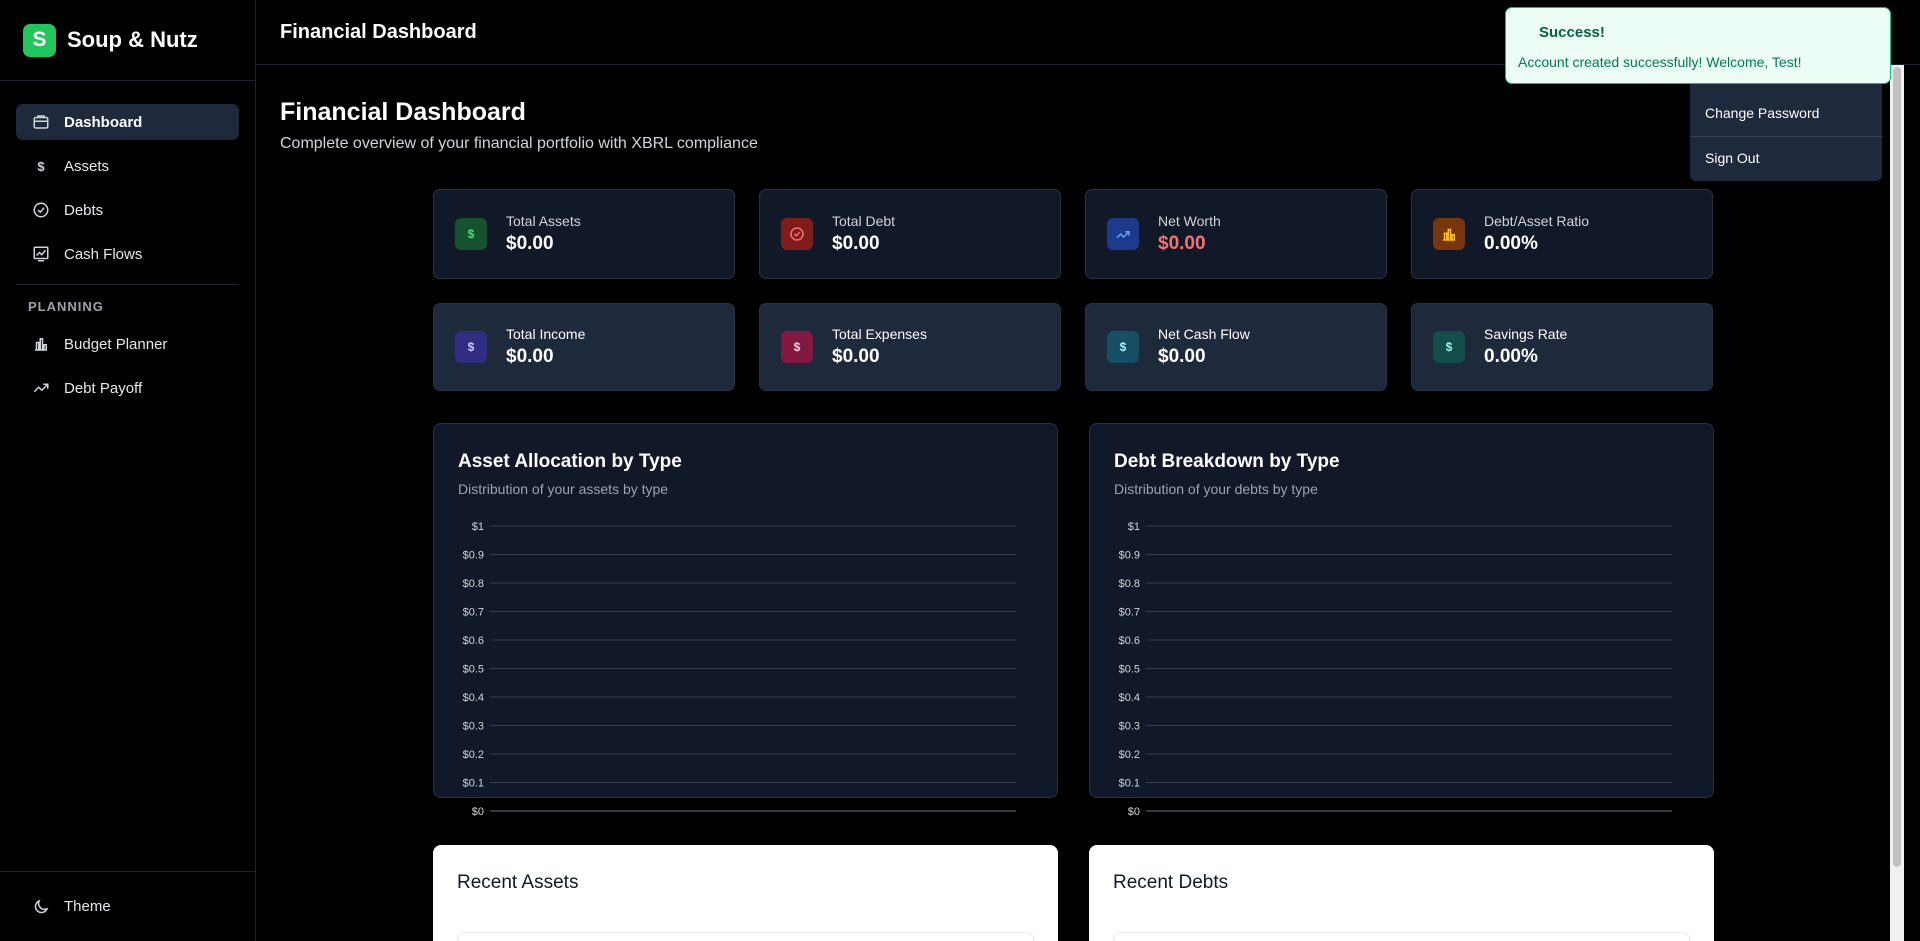 The image size is (1920, 941). I want to click on main-scrollbar, so click(1897, 503).